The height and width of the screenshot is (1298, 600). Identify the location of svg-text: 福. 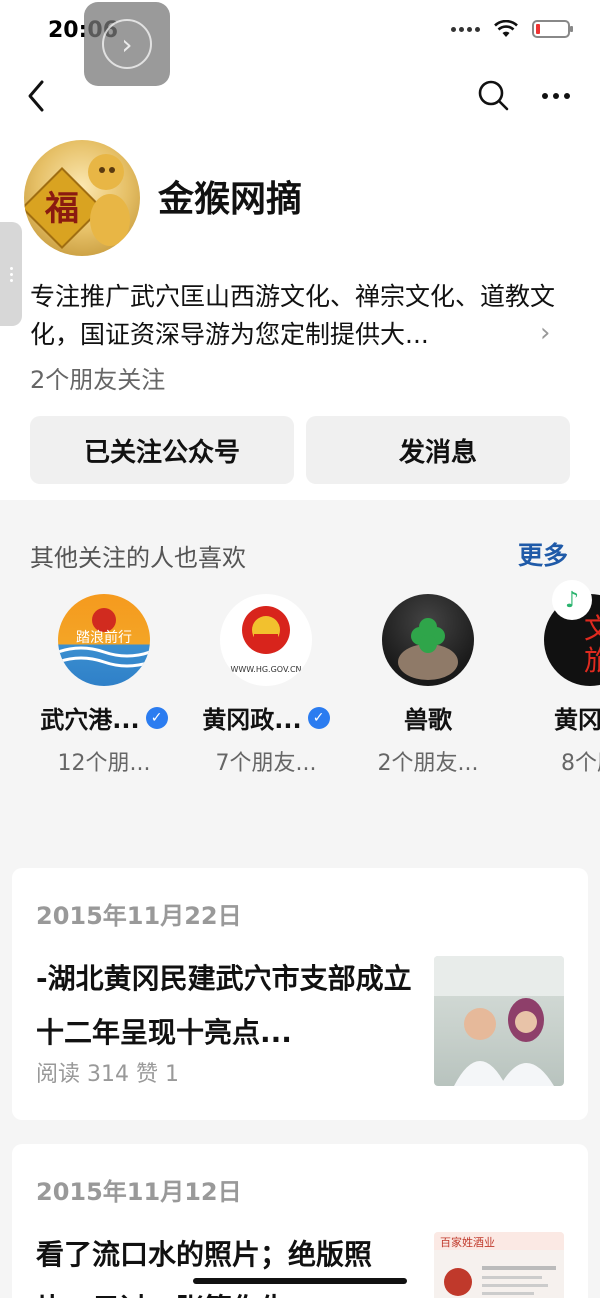
(61, 209).